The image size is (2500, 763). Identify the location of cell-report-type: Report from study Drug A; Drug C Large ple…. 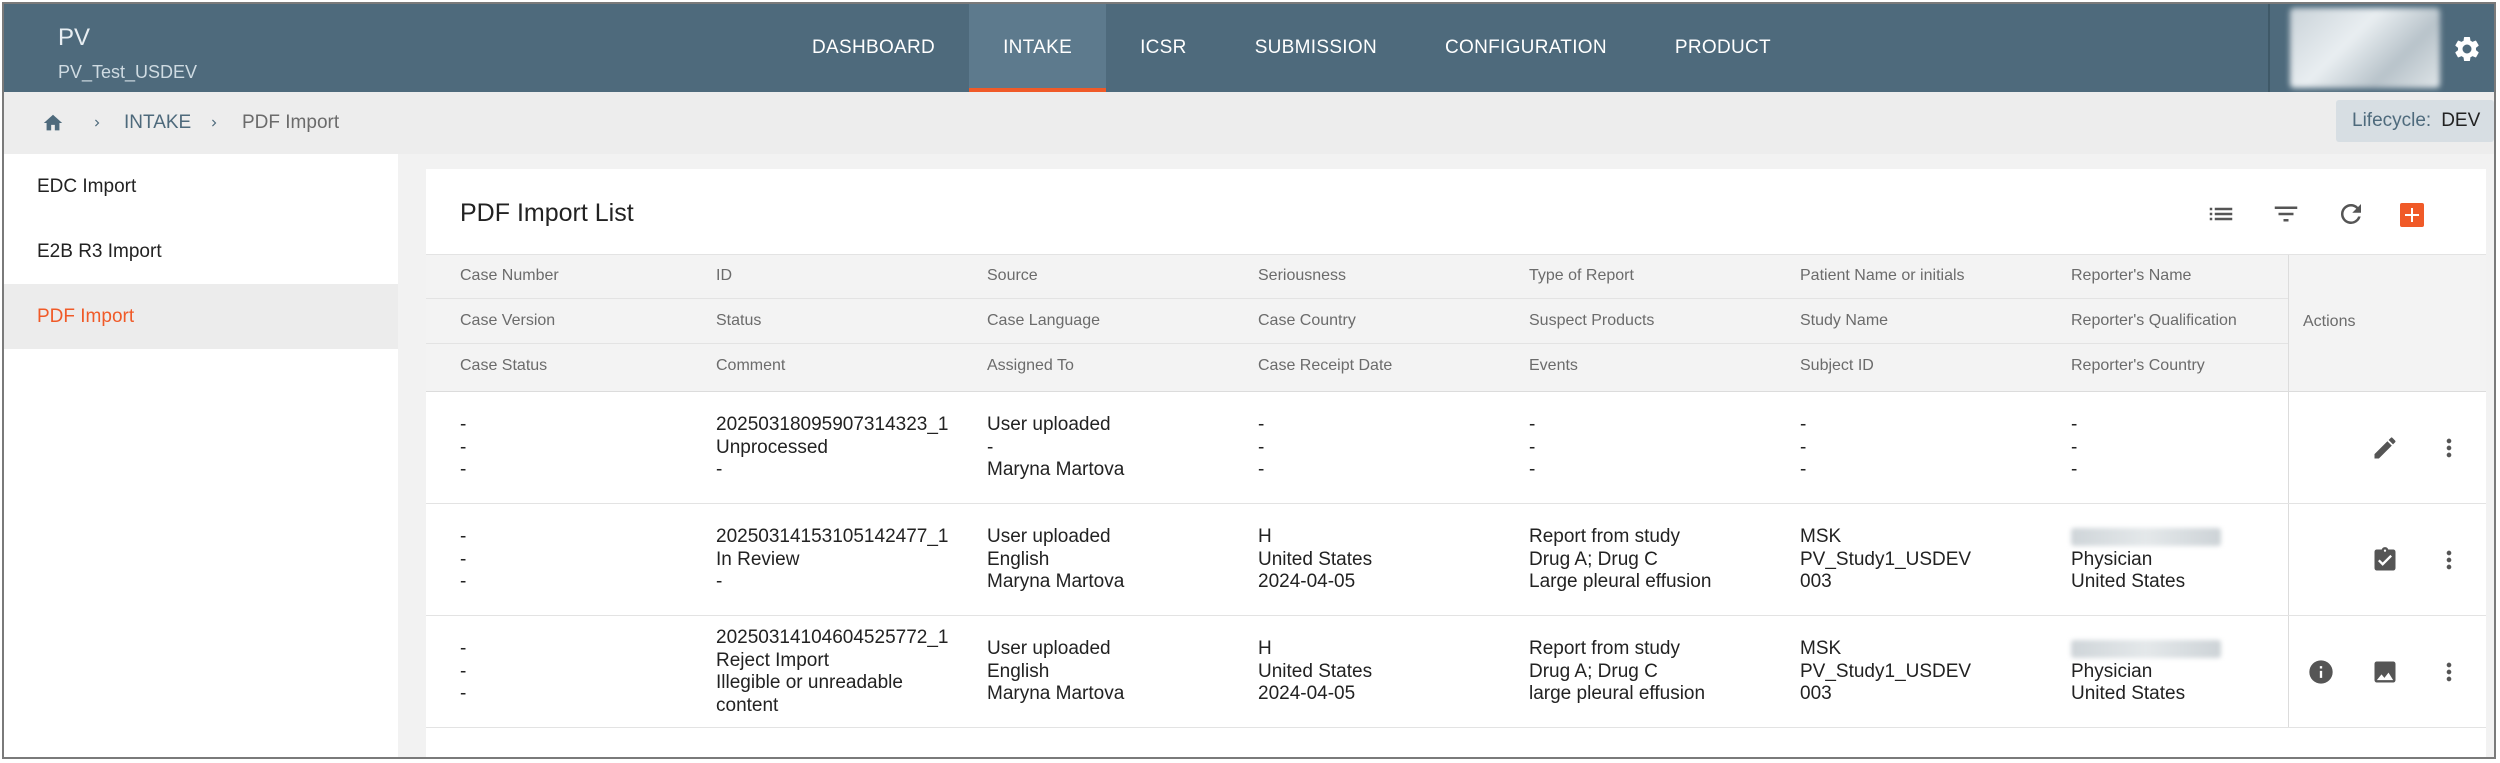
(1620, 559).